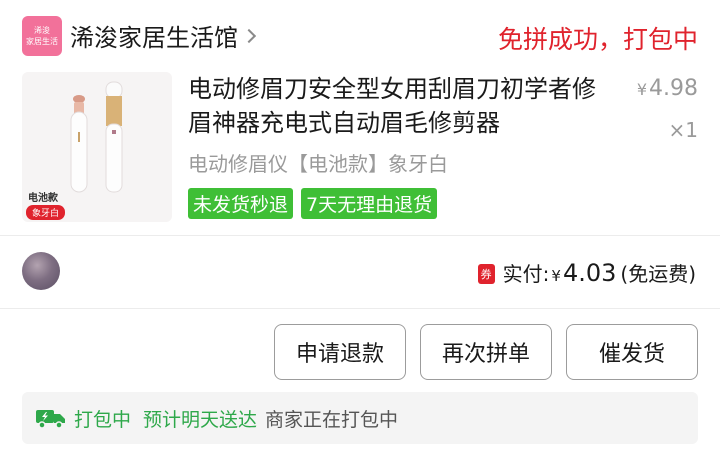 This screenshot has height=460, width=720. Describe the element at coordinates (46, 212) in the screenshot. I see `product-image-badge: 象牙白` at that location.